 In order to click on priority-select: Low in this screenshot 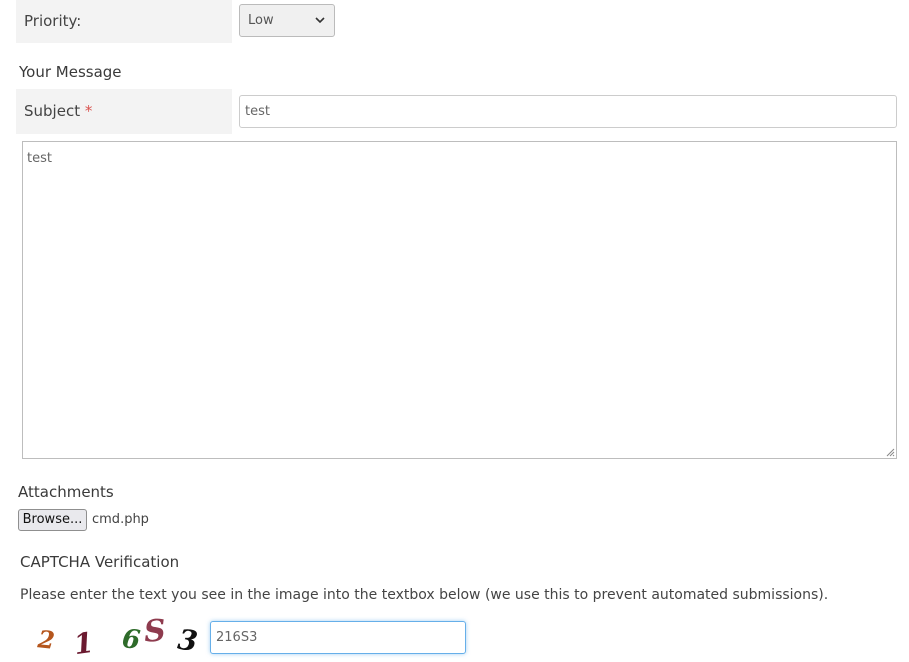, I will do `click(287, 20)`.